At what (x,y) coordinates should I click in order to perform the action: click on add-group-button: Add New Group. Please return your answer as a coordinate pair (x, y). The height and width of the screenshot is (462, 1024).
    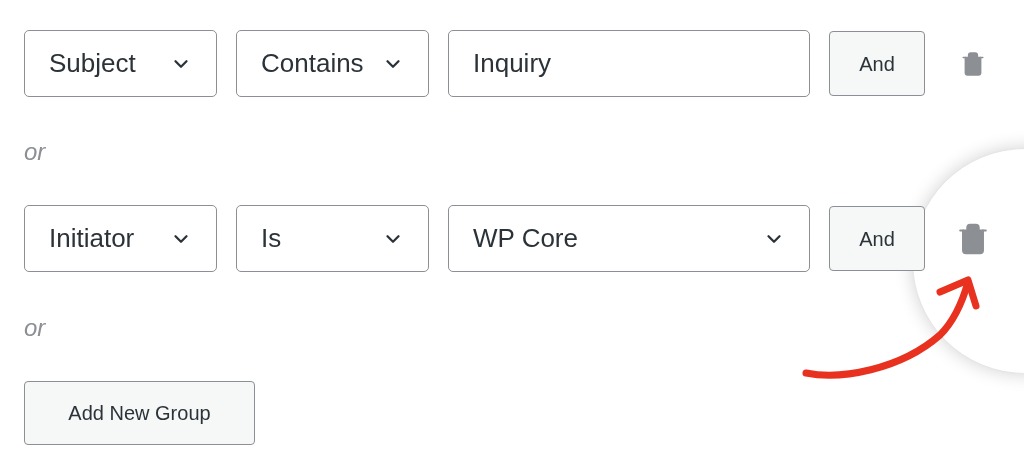
    Looking at the image, I should click on (139, 413).